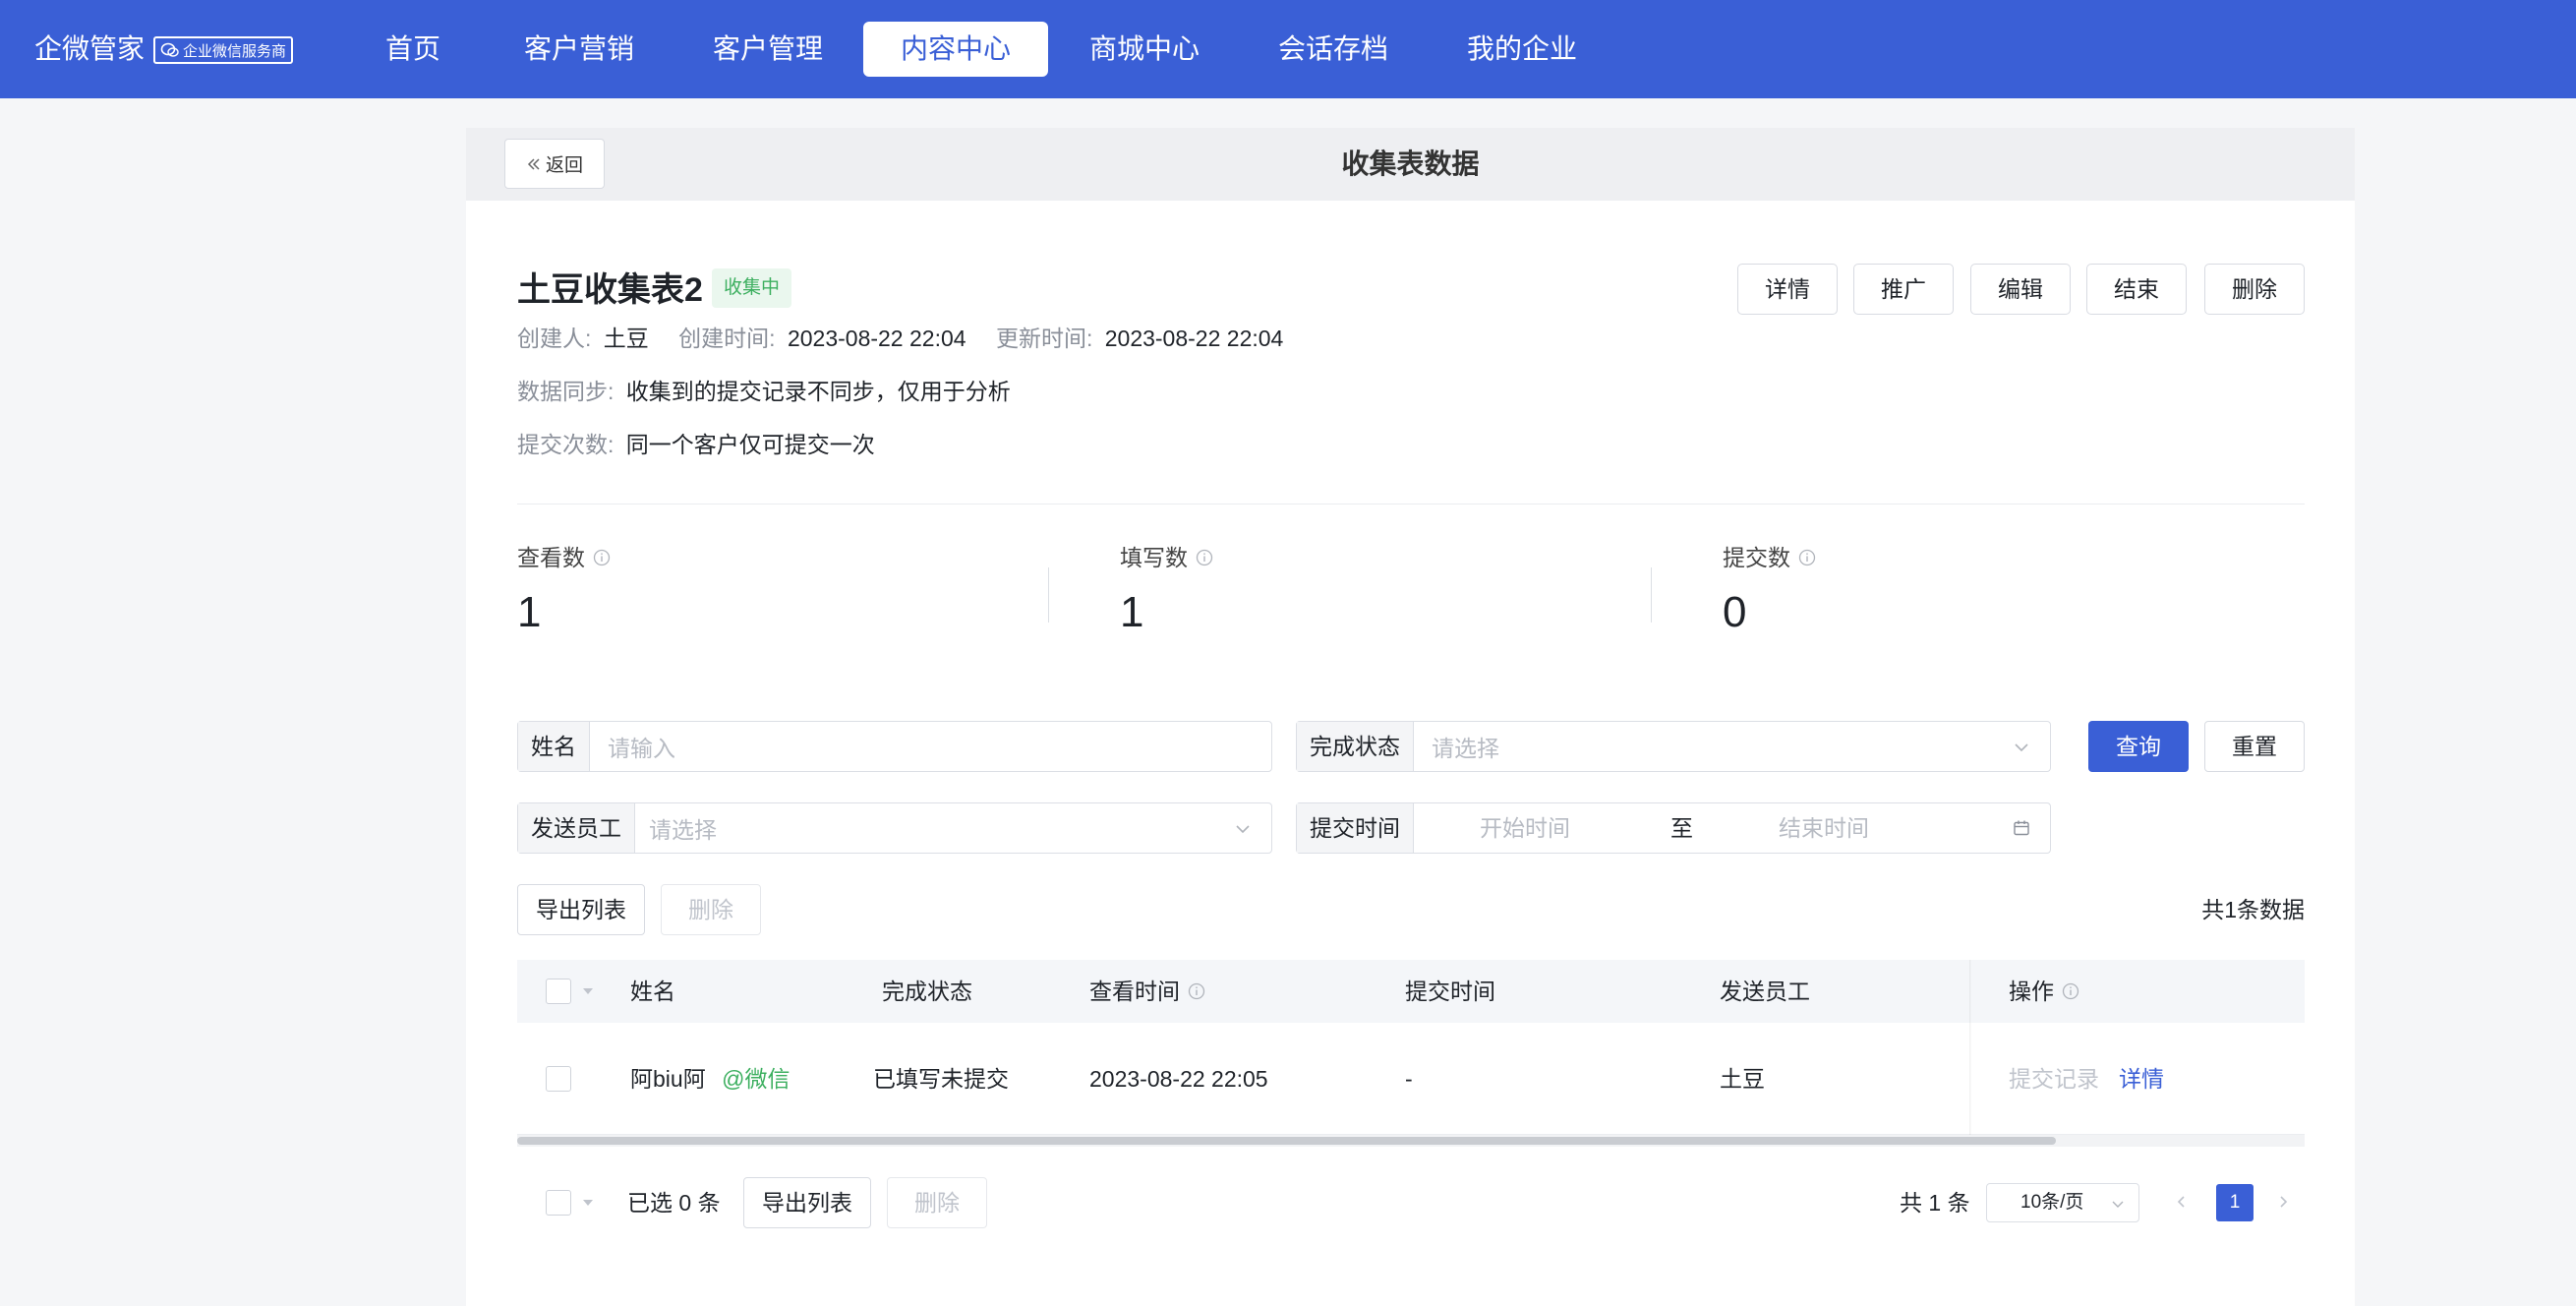 This screenshot has height=1306, width=2576. Describe the element at coordinates (1355, 828) in the screenshot. I see `submit-time-label: 提交时间` at that location.